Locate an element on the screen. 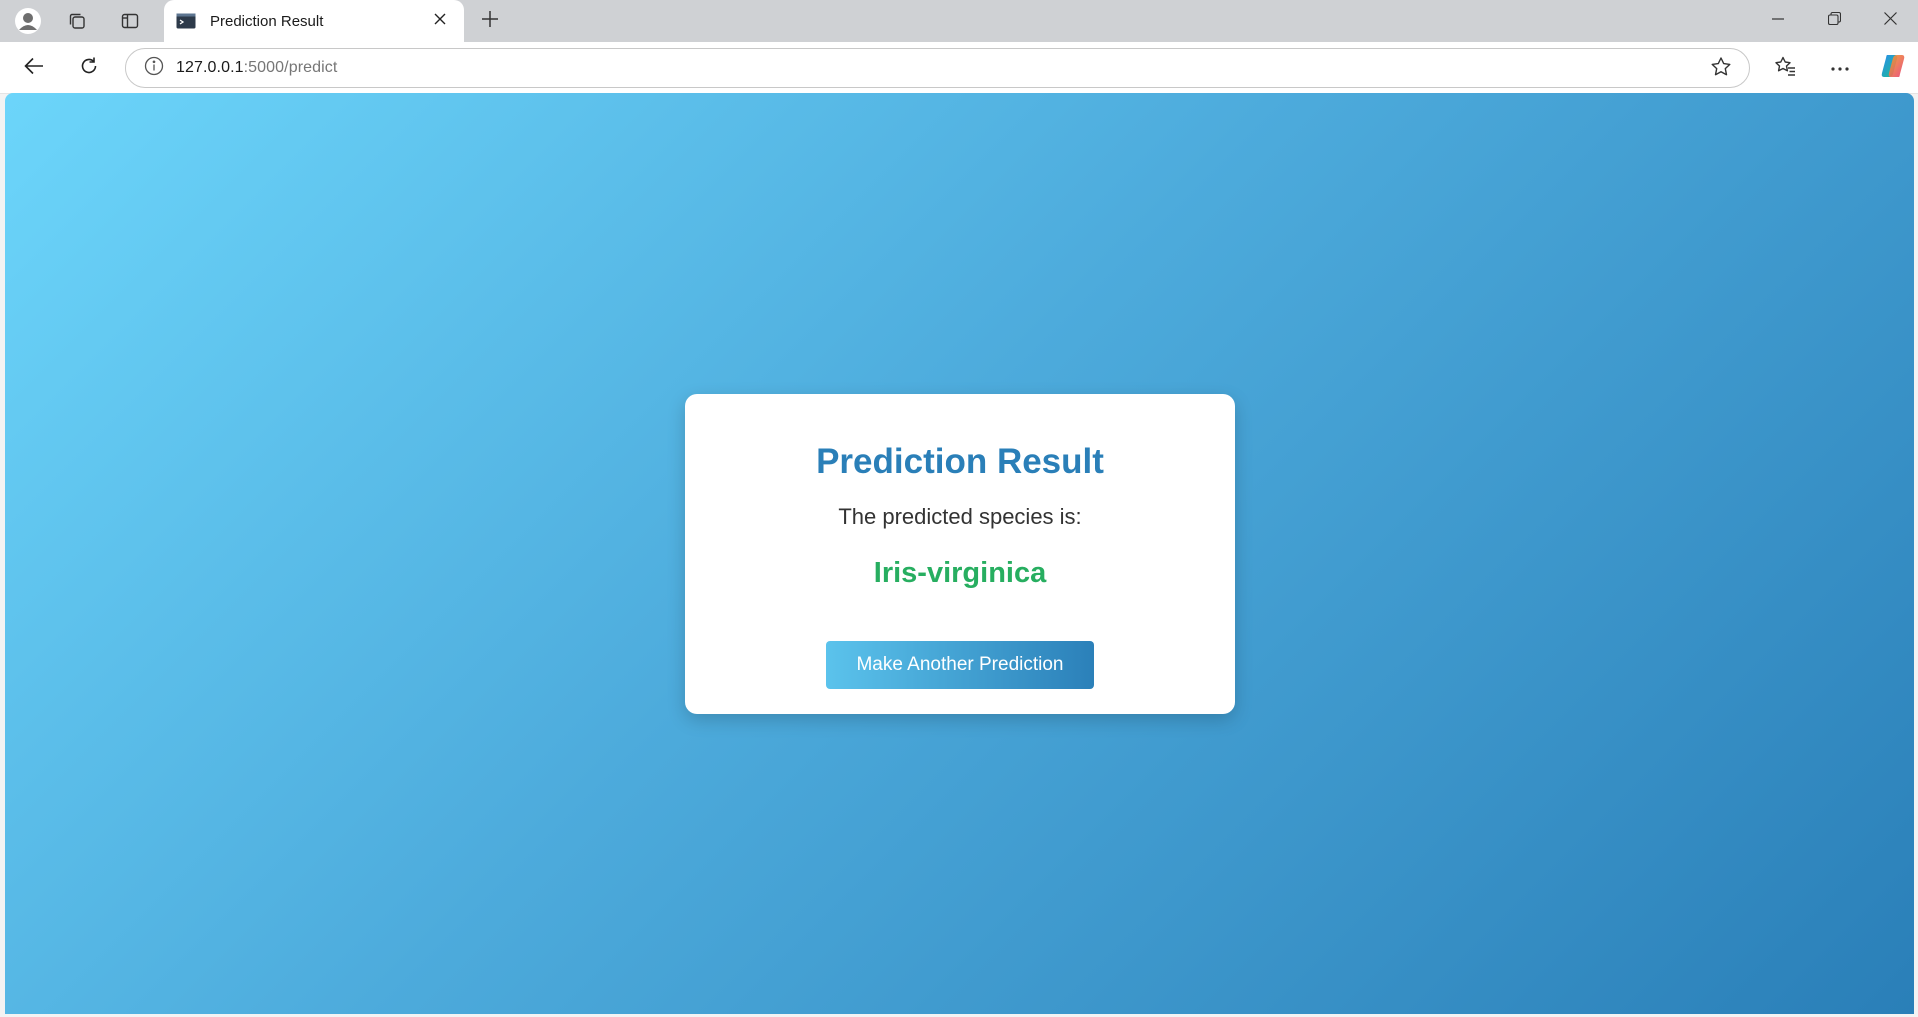 Image resolution: width=1918 pixels, height=1017 pixels. back-arrow-icon is located at coordinates (34, 68).